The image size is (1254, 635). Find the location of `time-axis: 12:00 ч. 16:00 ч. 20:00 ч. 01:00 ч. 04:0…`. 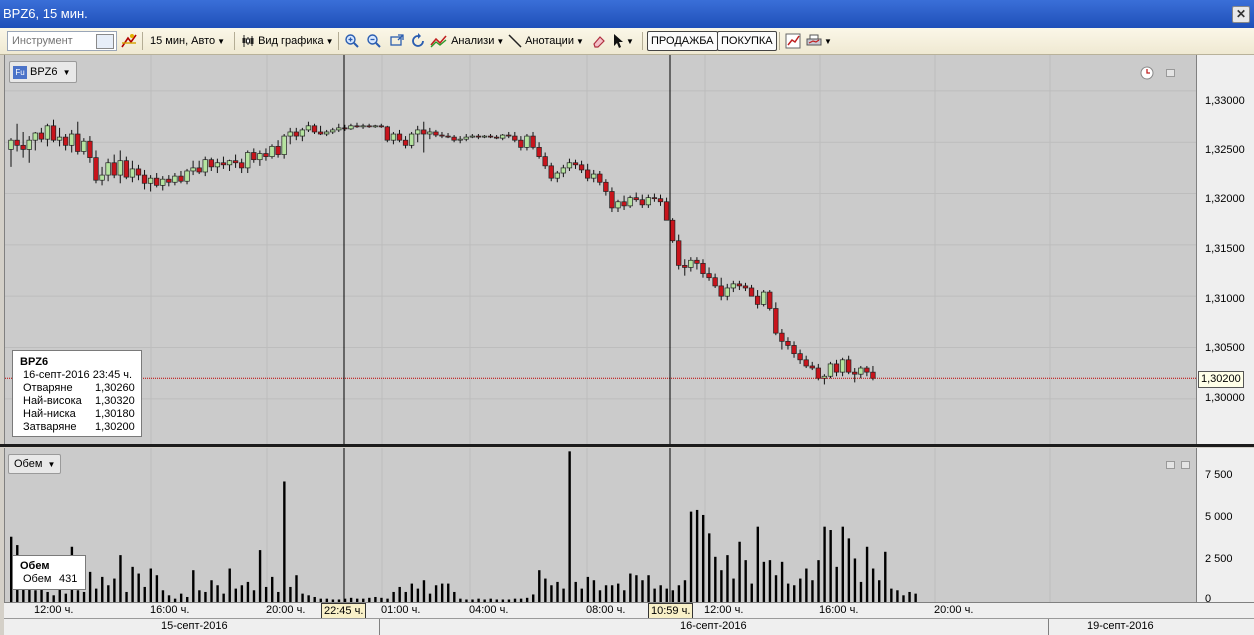

time-axis: 12:00 ч. 16:00 ч. 20:00 ч. 01:00 ч. 04:0… is located at coordinates (629, 610).